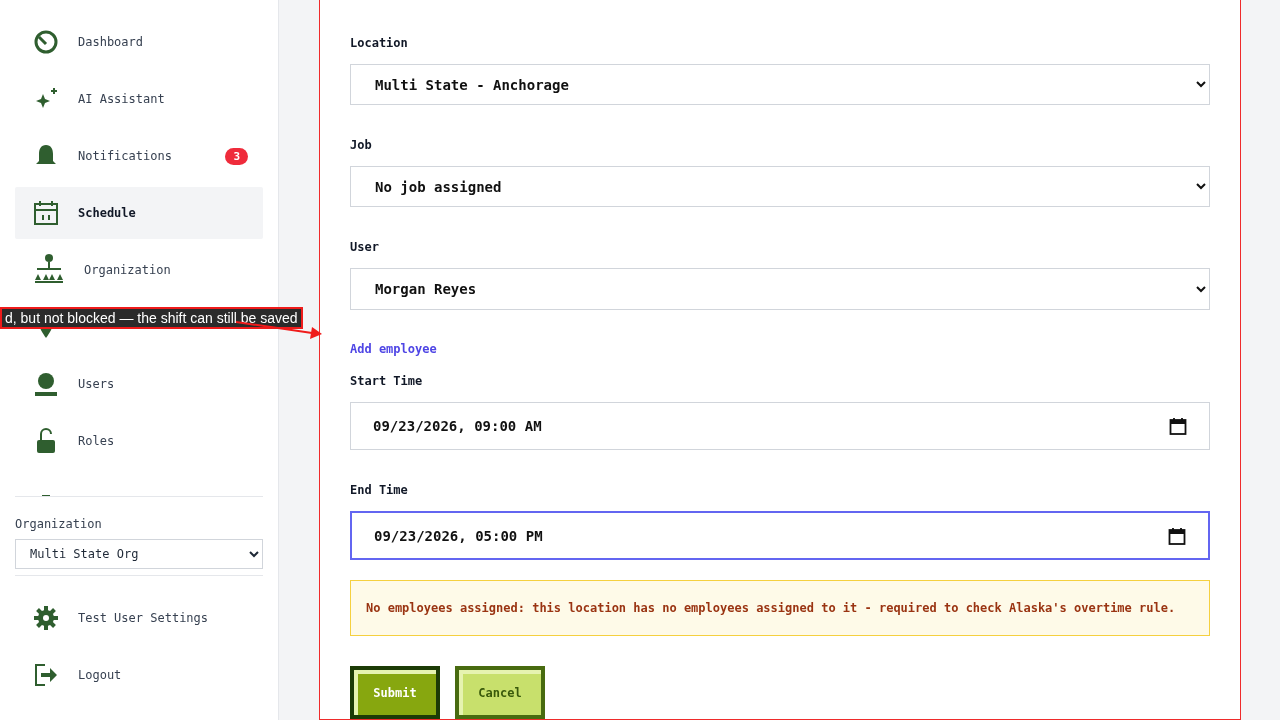  Describe the element at coordinates (139, 42) in the screenshot. I see `nav-item: Dashboard` at that location.